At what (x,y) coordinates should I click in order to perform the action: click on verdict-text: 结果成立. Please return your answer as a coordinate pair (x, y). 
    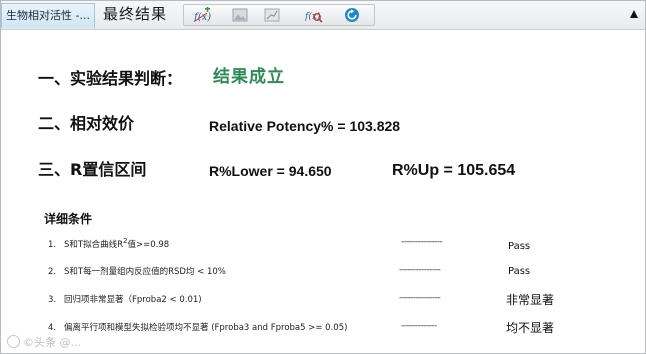
    Looking at the image, I should click on (249, 77).